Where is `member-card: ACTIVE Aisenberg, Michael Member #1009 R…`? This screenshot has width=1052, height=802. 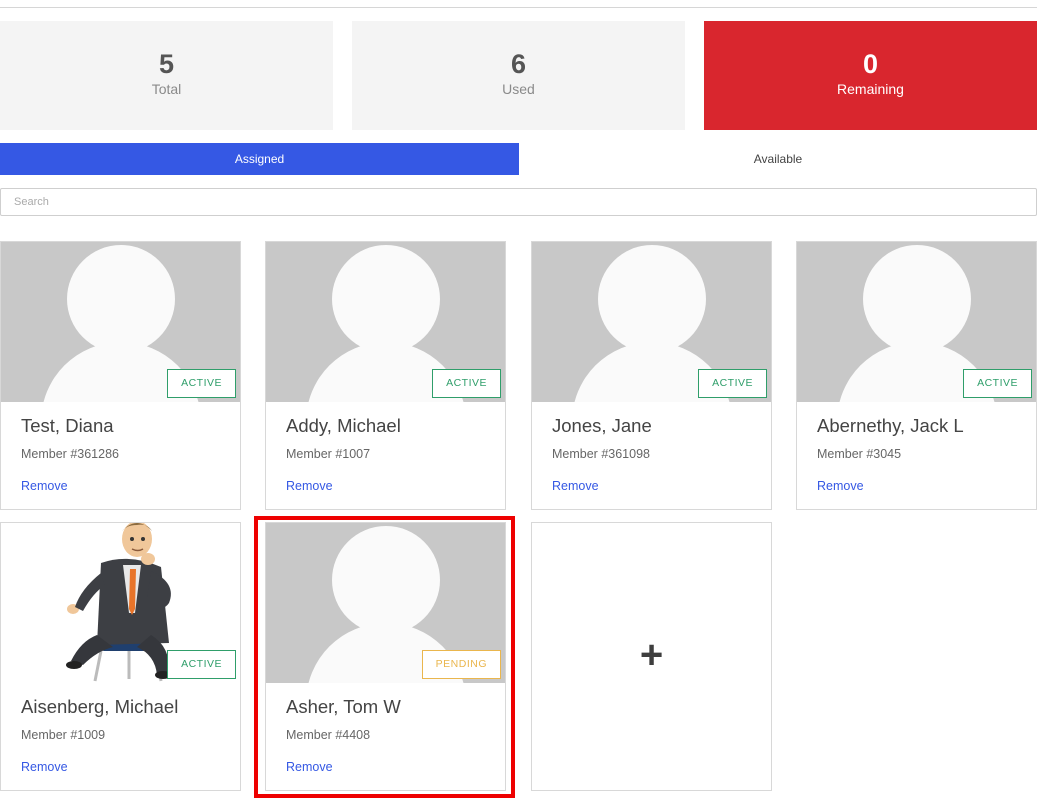
member-card: ACTIVE Aisenberg, Michael Member #1009 R… is located at coordinates (120, 656).